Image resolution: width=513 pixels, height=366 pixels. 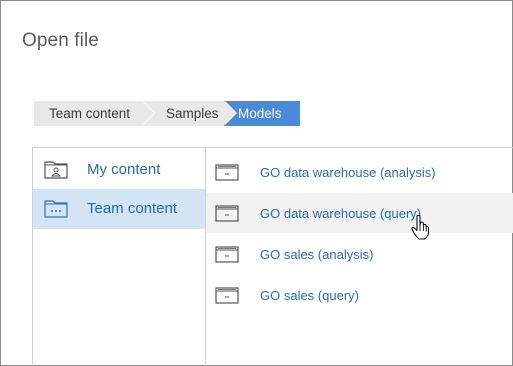 I want to click on team-folder-icon, so click(x=56, y=209).